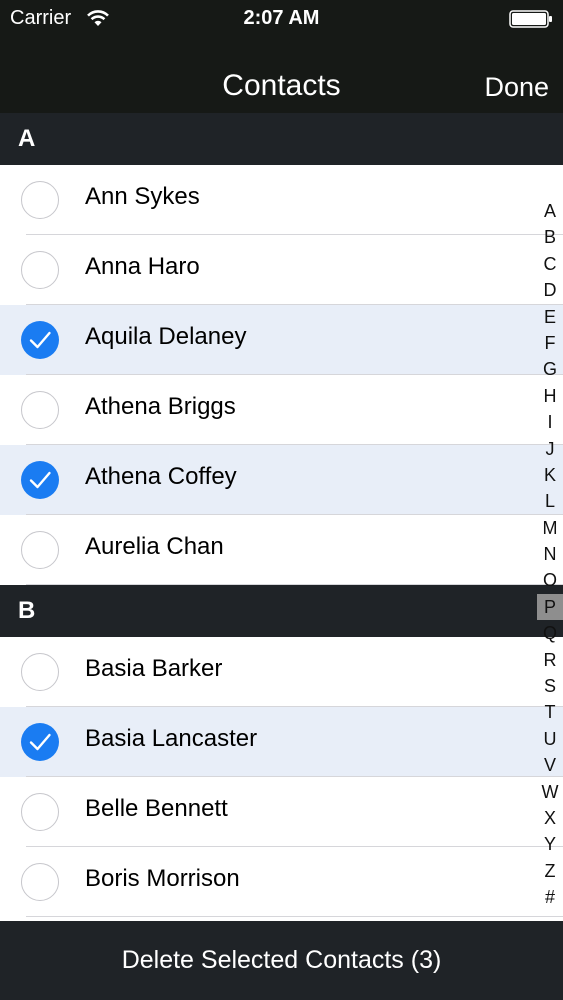 The image size is (563, 1000). I want to click on section-index: A B C D E F G H I J K L M N O P Q R S T U V W X Y Z #, so click(550, 554).